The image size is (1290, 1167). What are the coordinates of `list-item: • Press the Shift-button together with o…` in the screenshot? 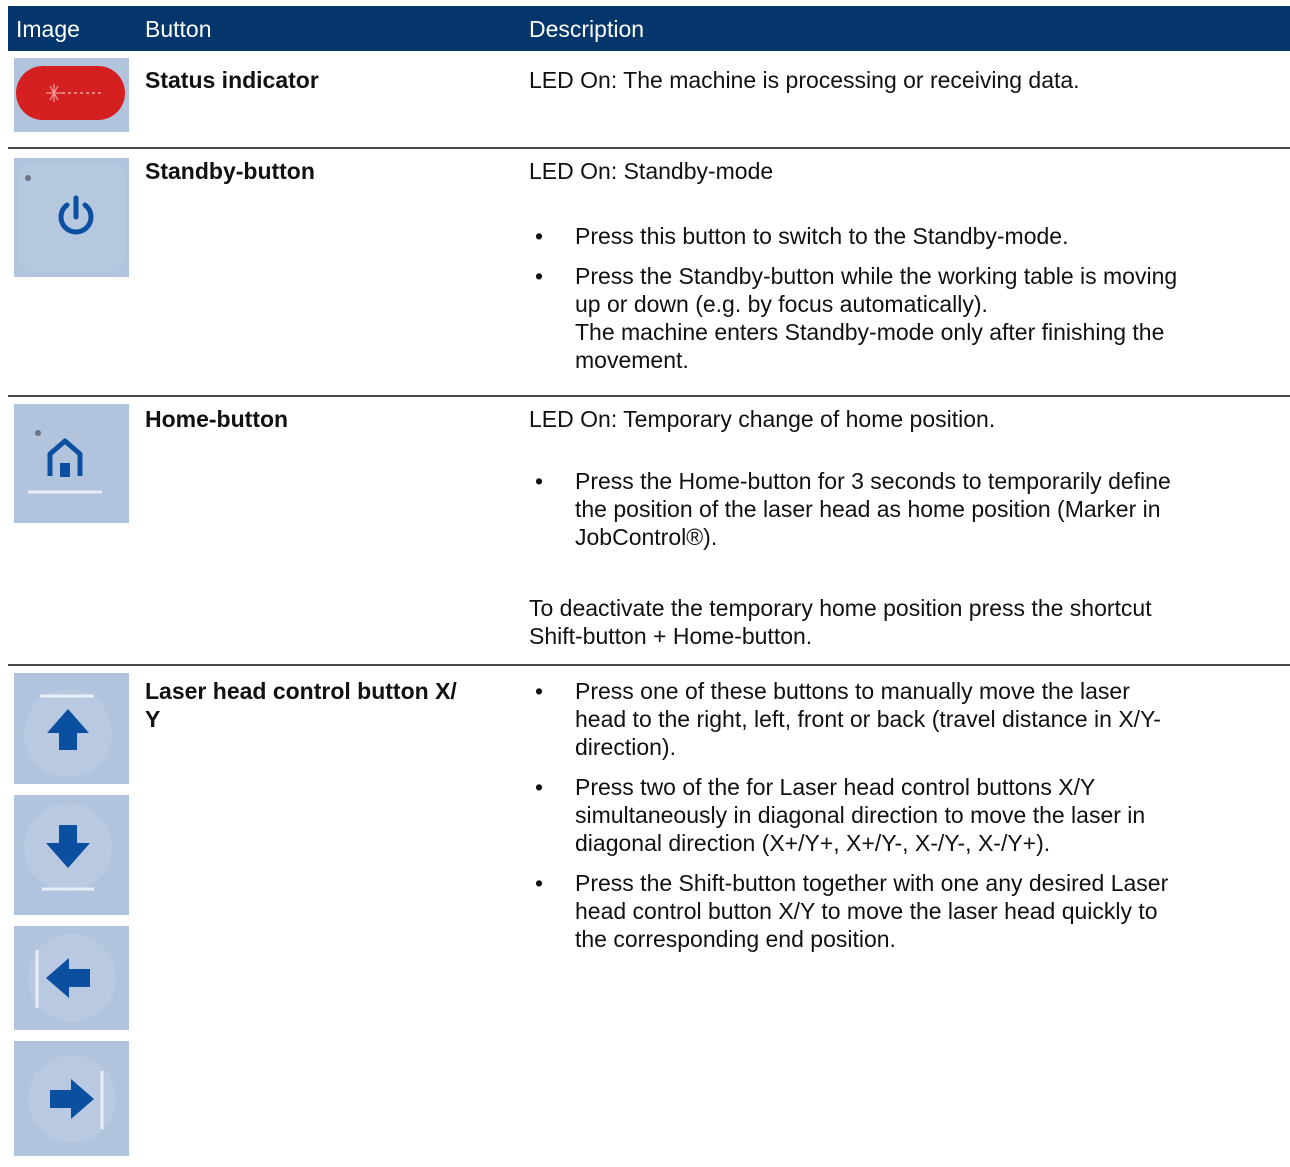 It's located at (852, 911).